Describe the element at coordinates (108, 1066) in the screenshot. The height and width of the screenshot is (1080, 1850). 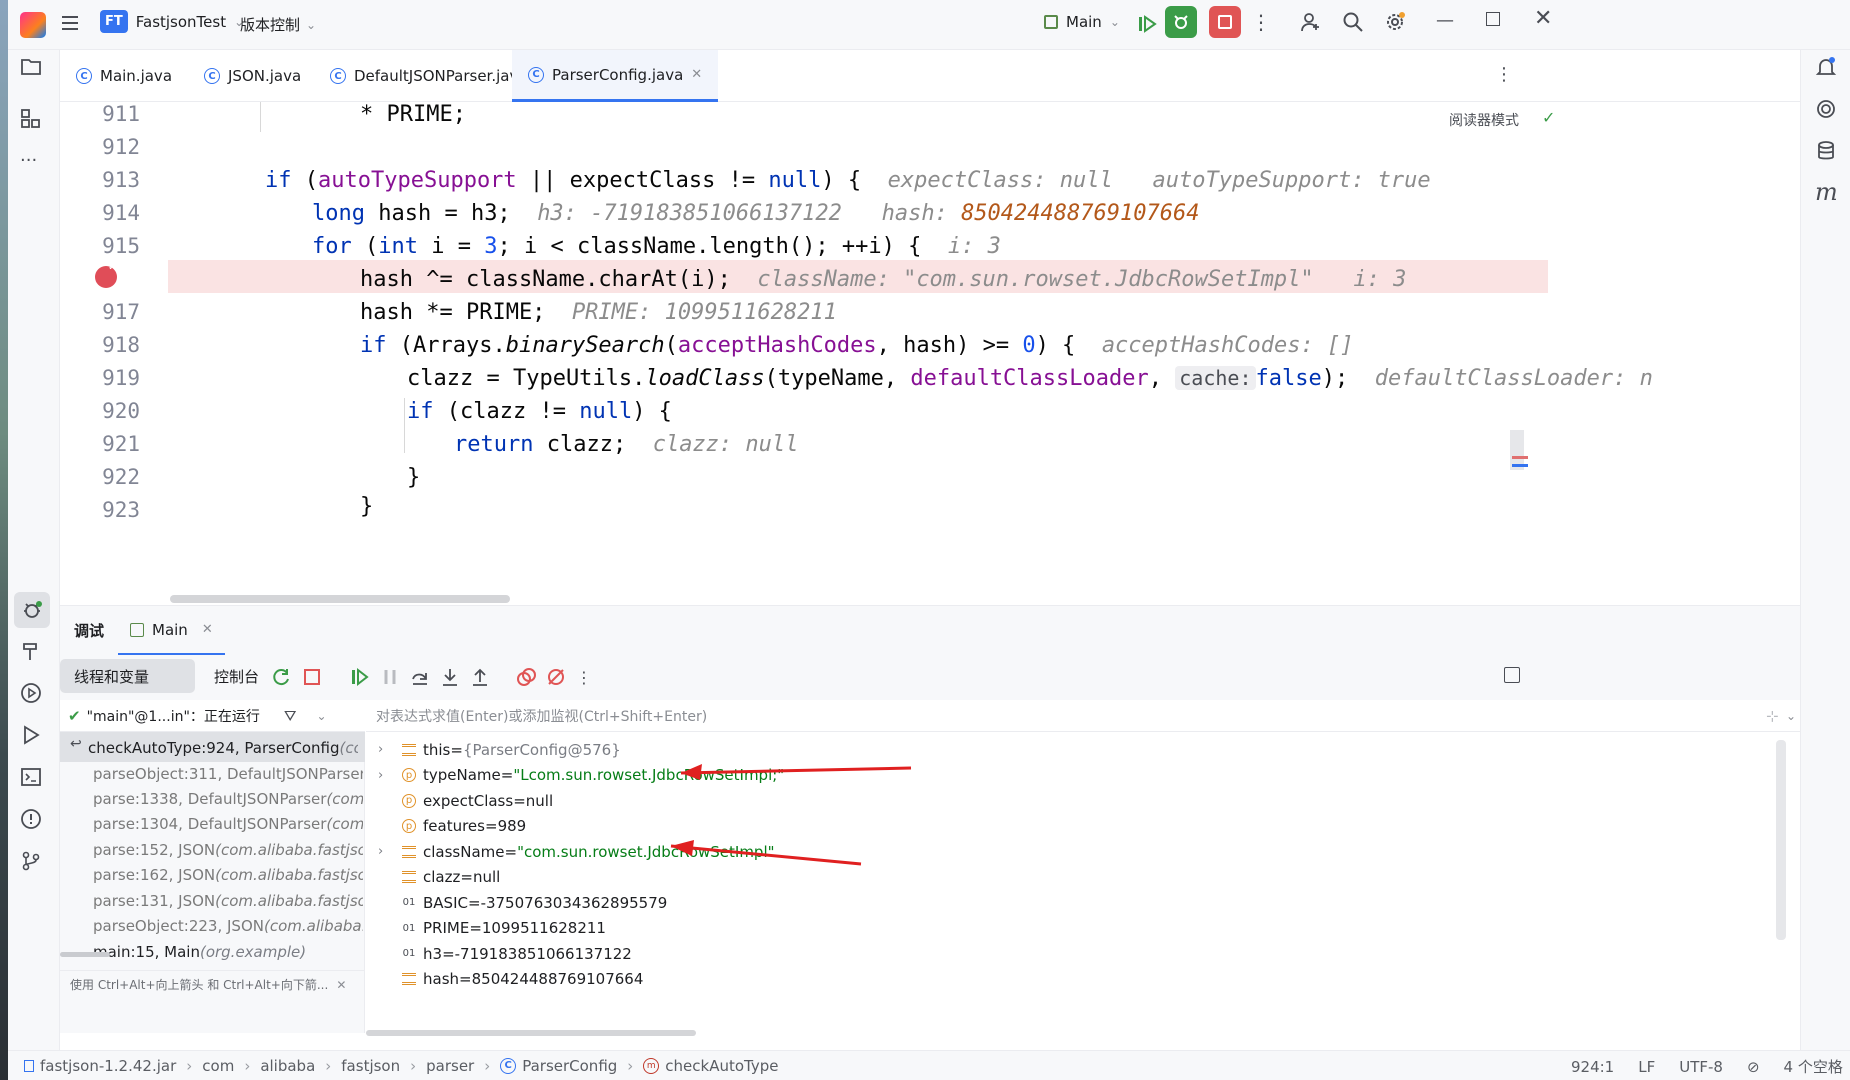
I see `breadcrumb-item: fastjson-1.2.42.jar` at that location.